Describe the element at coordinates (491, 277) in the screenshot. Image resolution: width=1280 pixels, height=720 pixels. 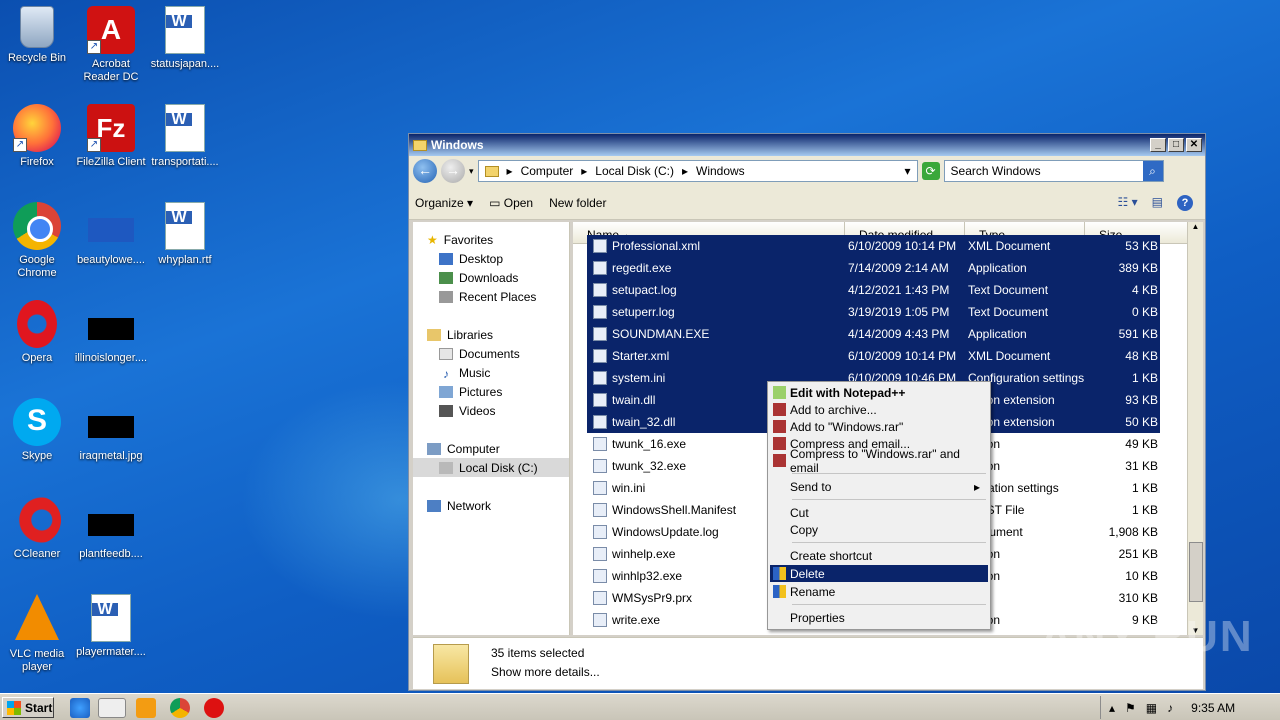
I see `nav-downloads: Downloads` at that location.